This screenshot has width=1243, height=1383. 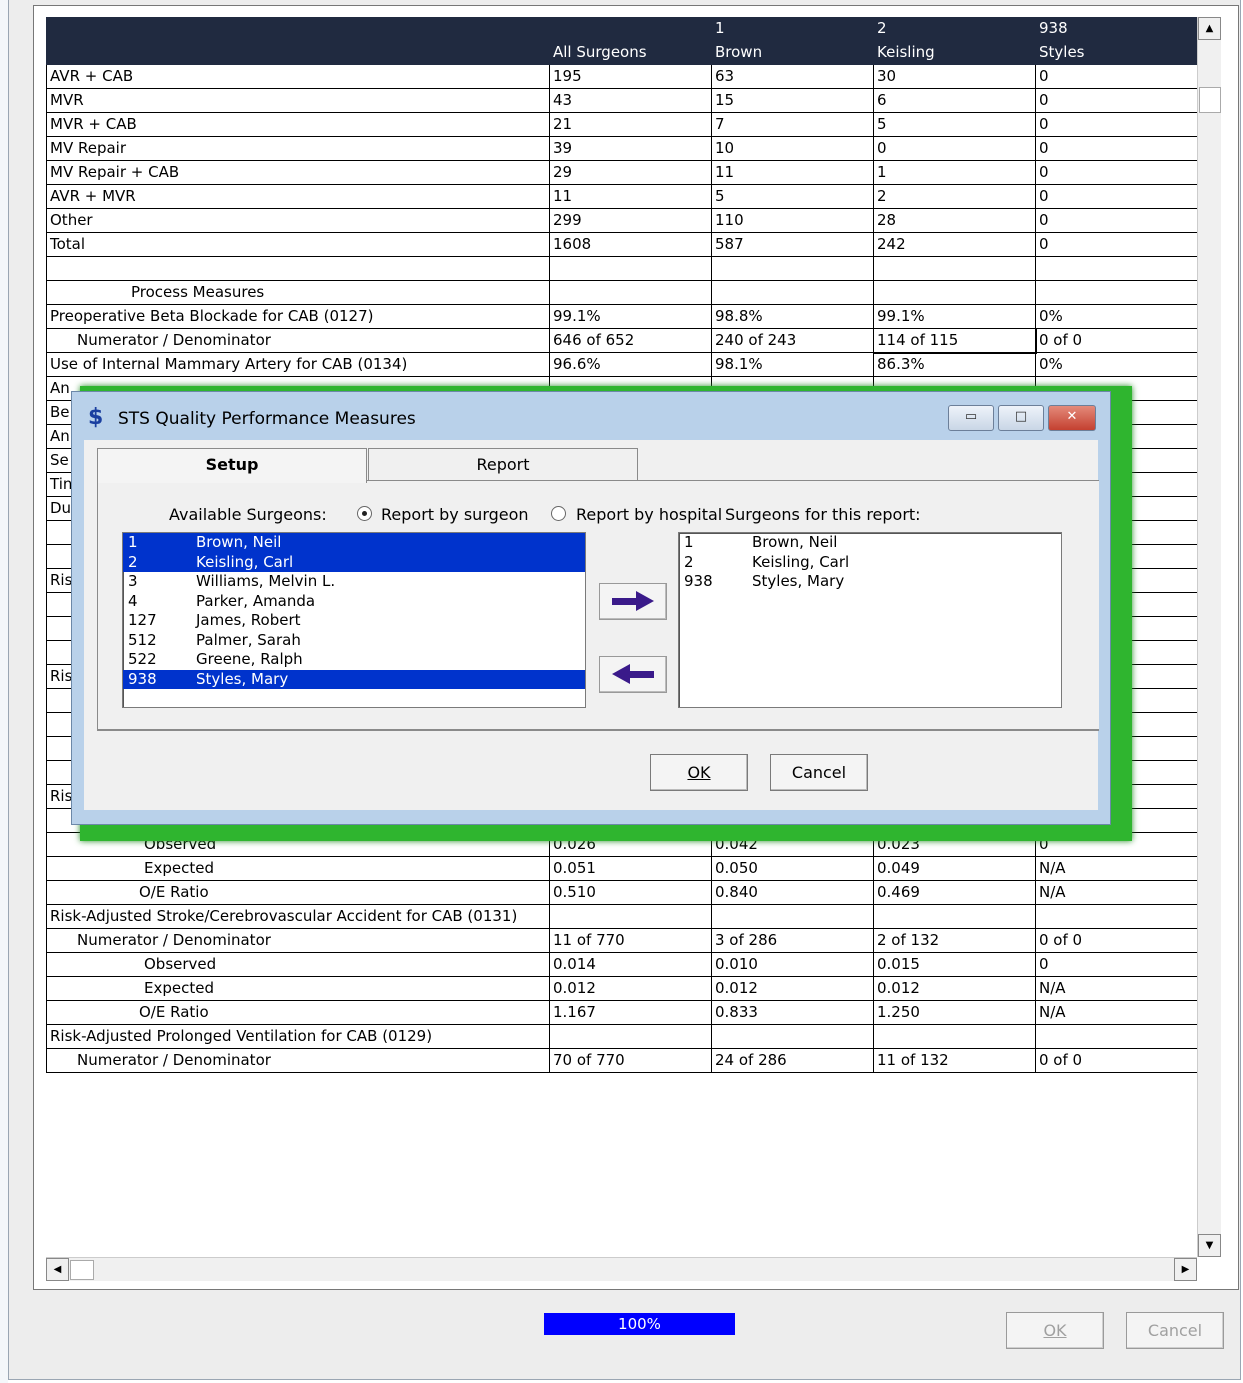 I want to click on table-header-row: All Surgeons Brown Keisling Styles, so click(x=621, y=52).